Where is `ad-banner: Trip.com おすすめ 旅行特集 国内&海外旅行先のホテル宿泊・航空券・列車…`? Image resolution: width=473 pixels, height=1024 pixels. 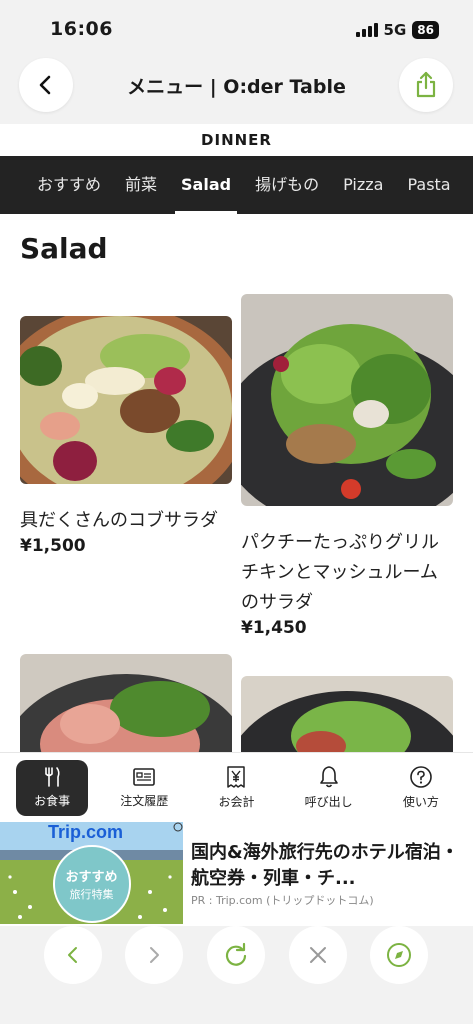 ad-banner: Trip.com おすすめ 旅行特集 国内&海外旅行先のホテル宿泊・航空券・列車… is located at coordinates (236, 874).